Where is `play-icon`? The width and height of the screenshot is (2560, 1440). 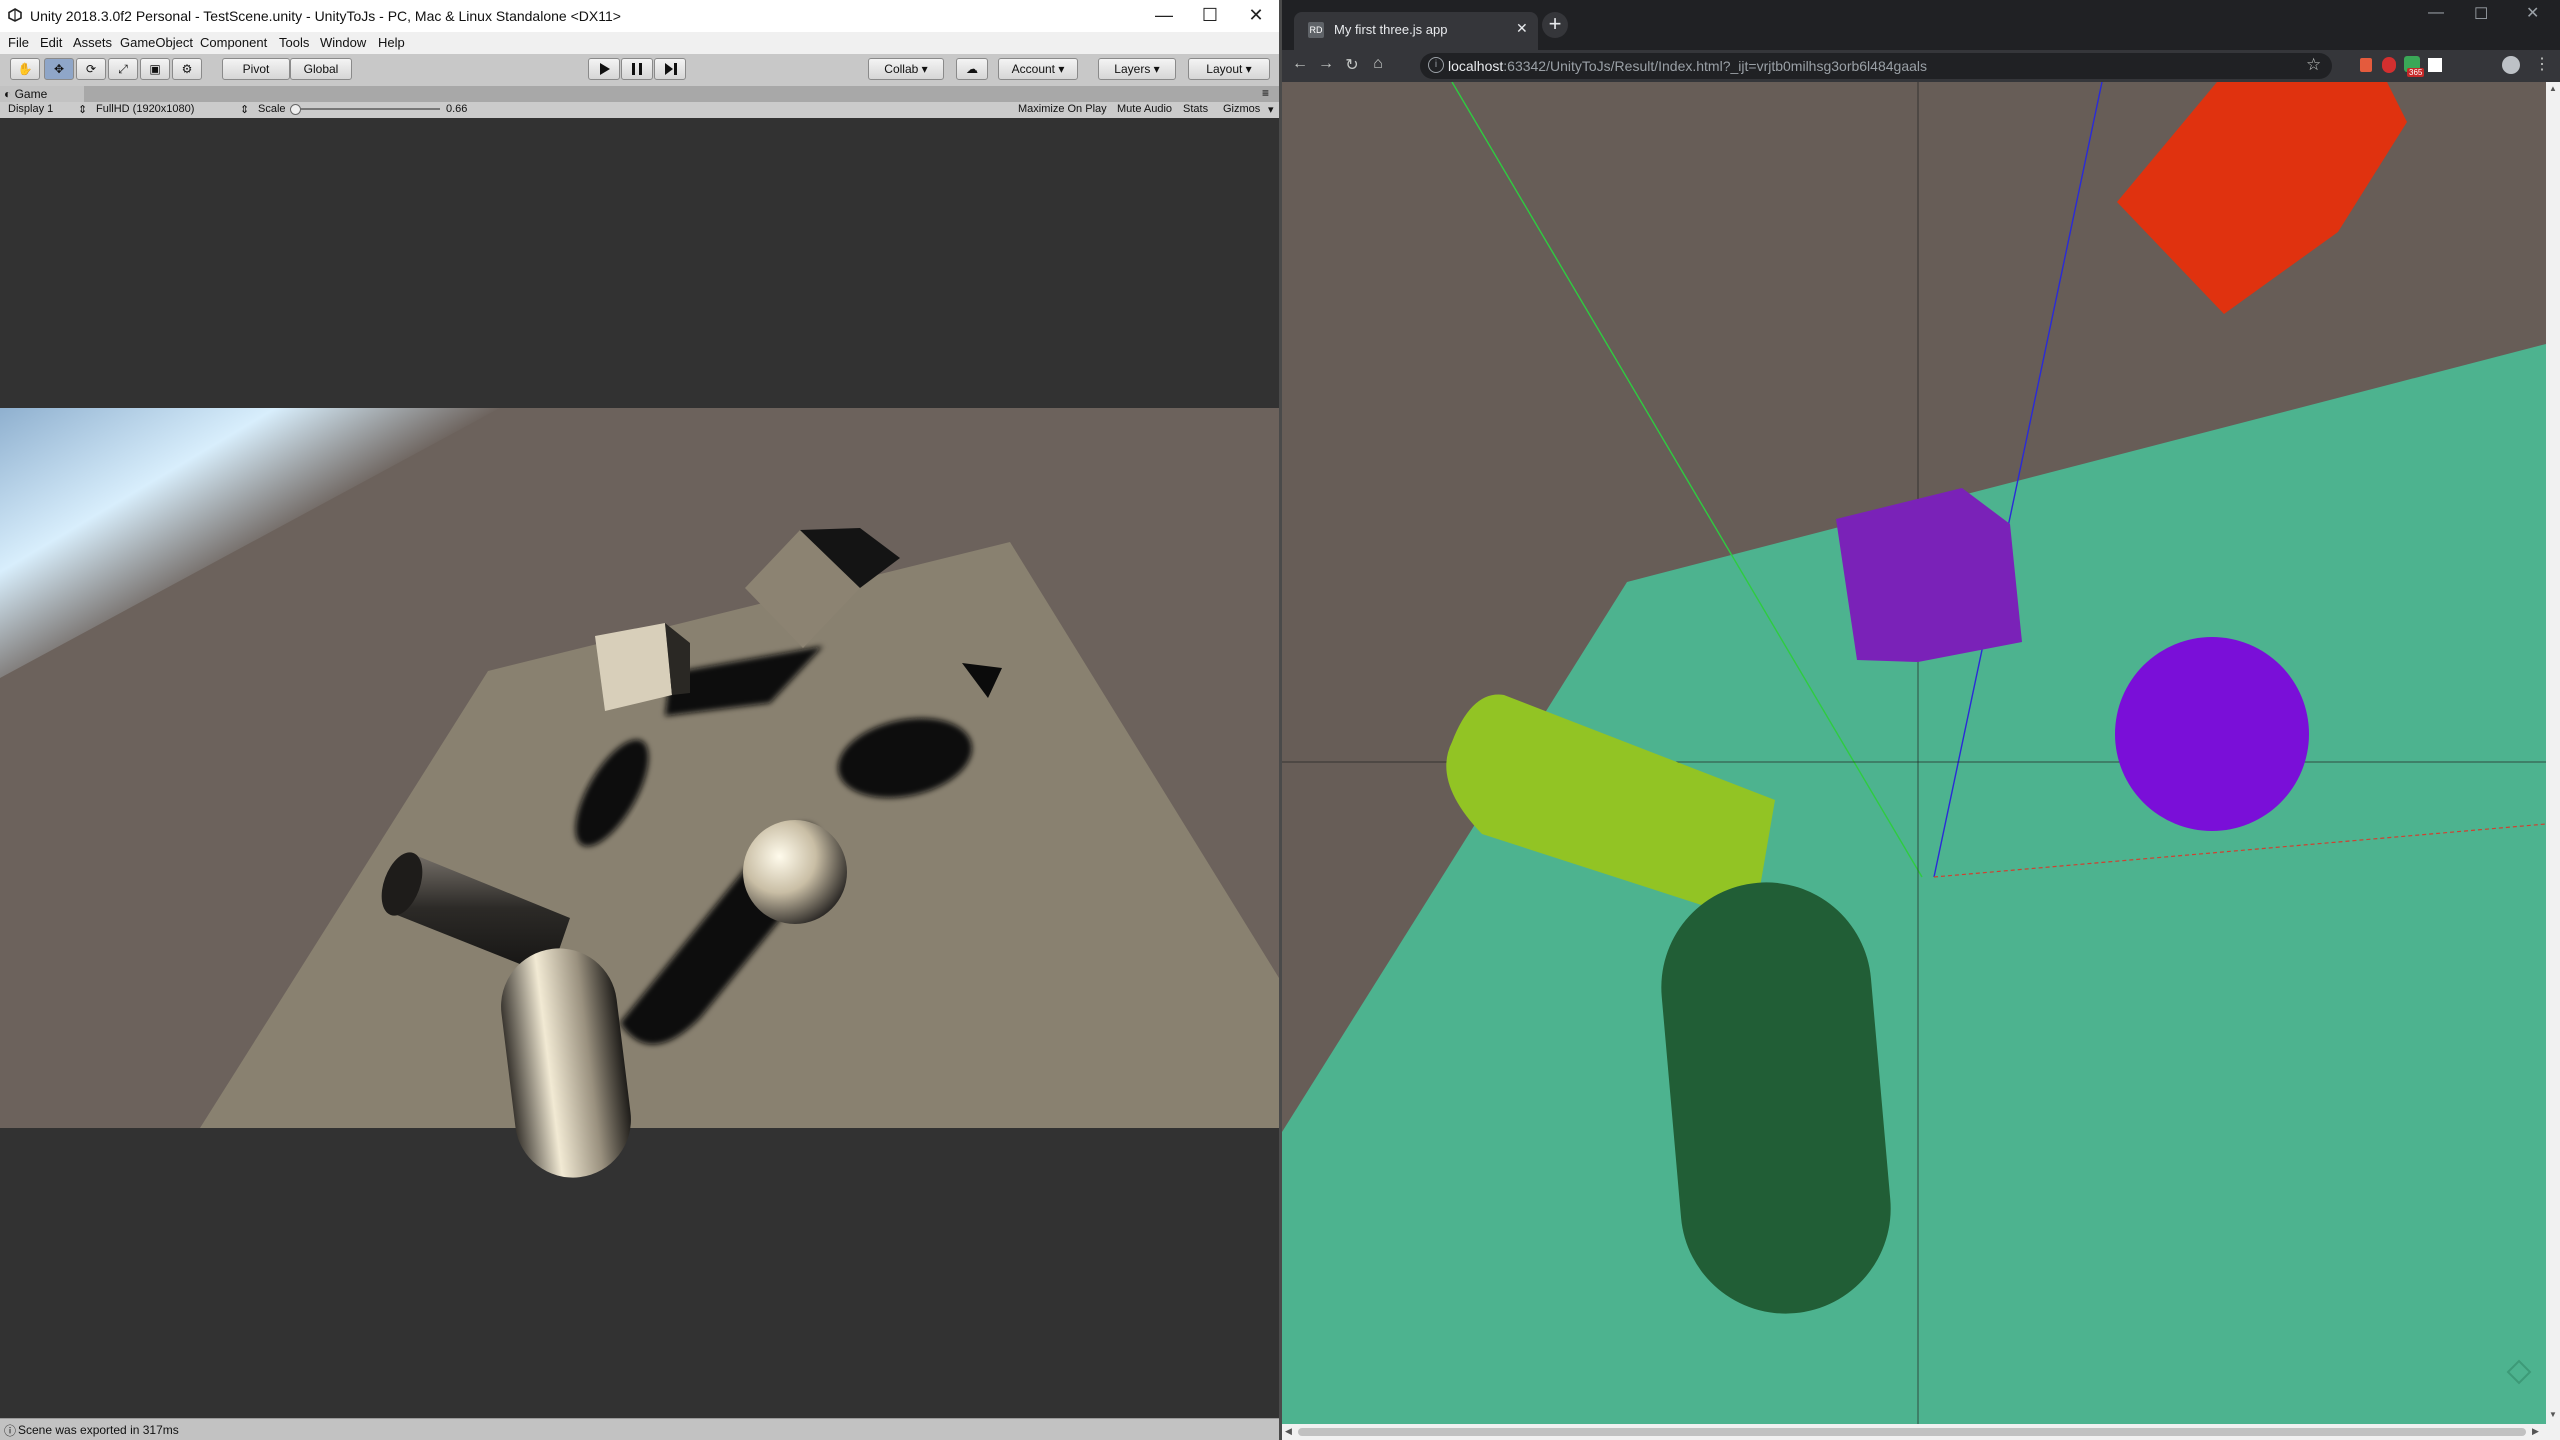
play-icon is located at coordinates (605, 69).